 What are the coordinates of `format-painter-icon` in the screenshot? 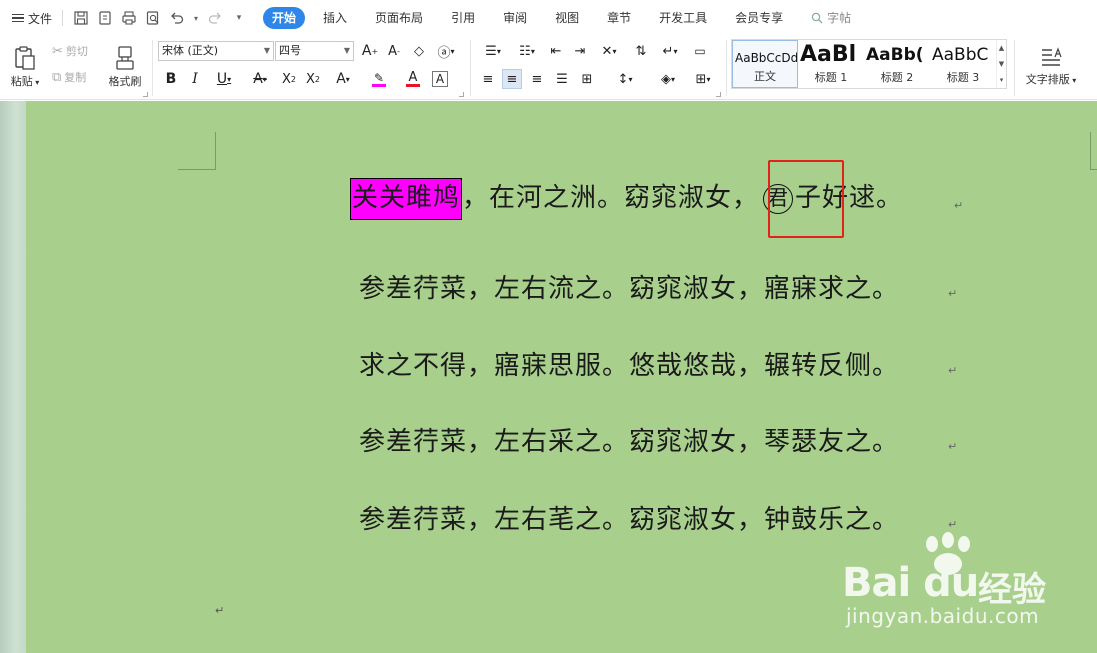 It's located at (125, 58).